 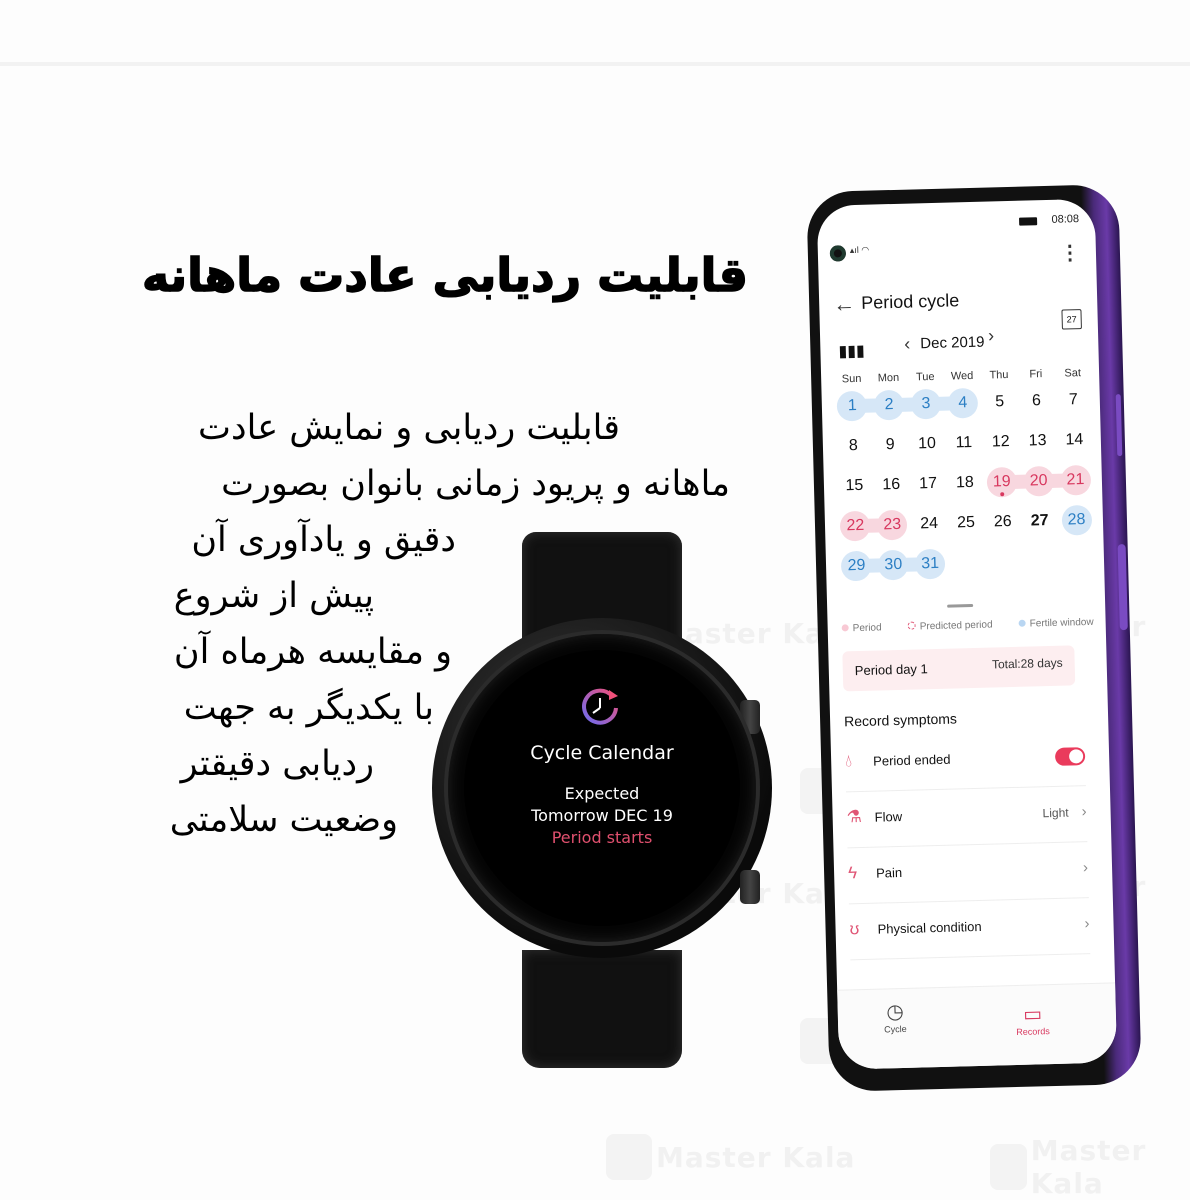 I want to click on description-line: ماهانه و پریود زمانی بانوان بصورت, so click(x=475, y=484).